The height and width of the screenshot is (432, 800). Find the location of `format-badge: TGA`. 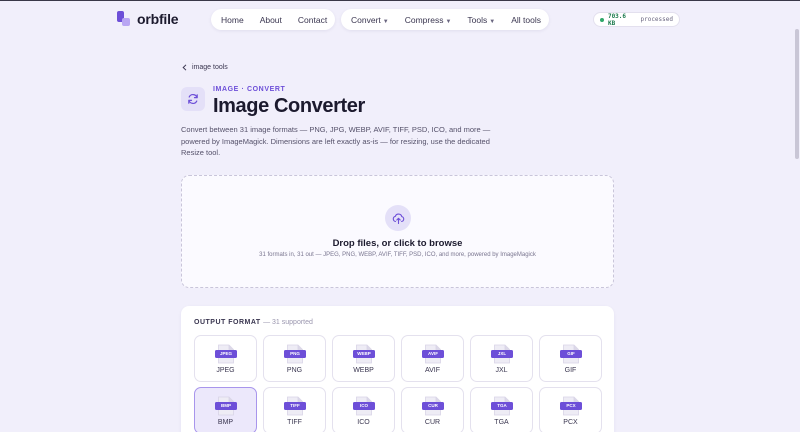

format-badge: TGA is located at coordinates (502, 406).